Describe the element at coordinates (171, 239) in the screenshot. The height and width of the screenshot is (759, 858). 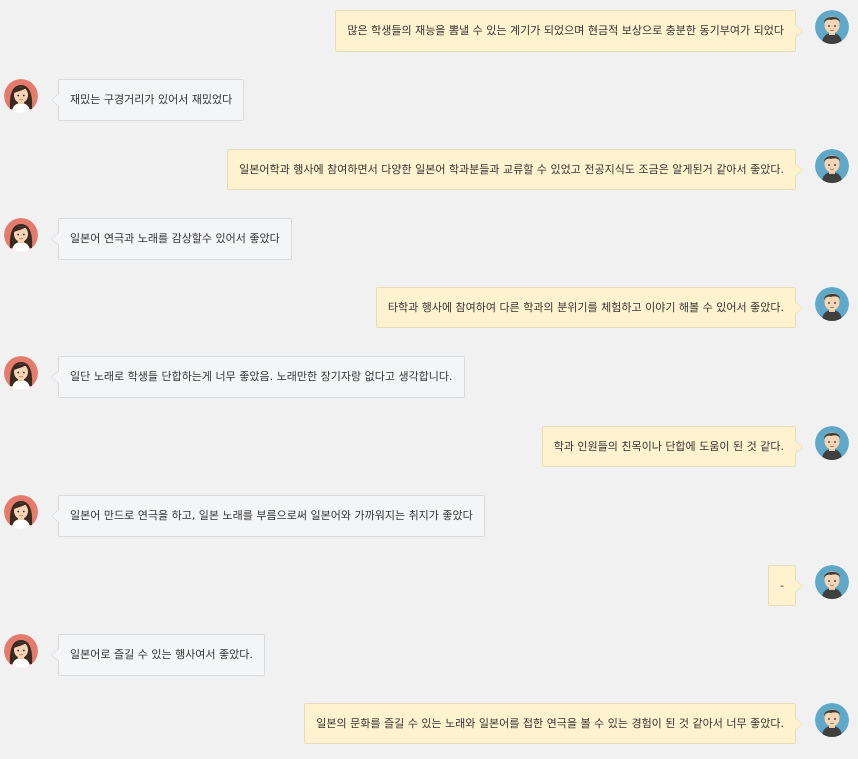
I see `message-bubble: 일본어 연극과 노래를 감상할수 있어서 좋았다` at that location.